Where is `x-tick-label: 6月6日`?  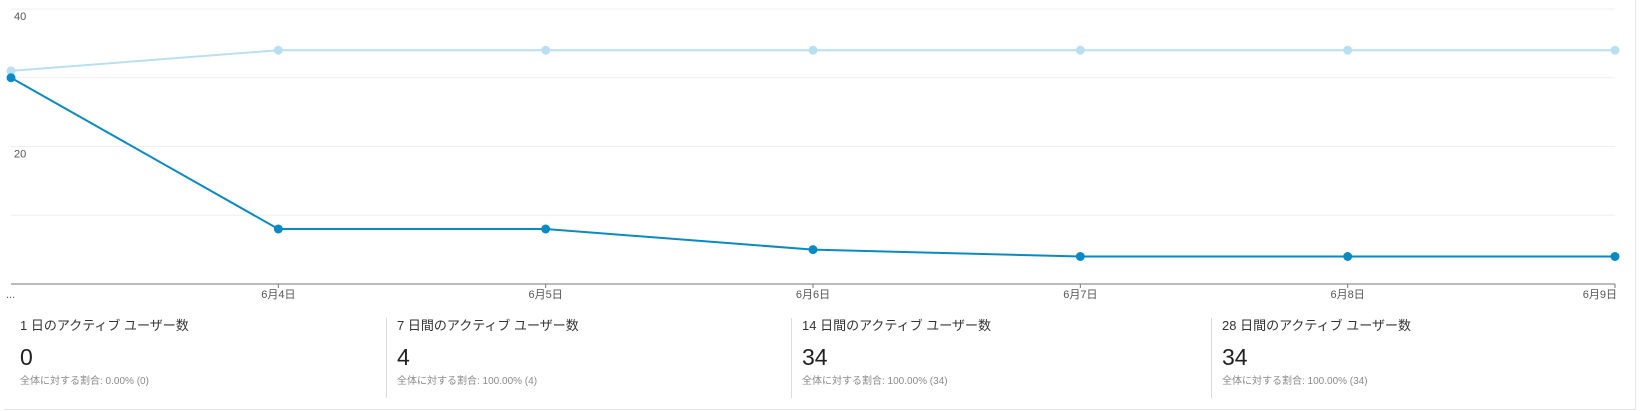
x-tick-label: 6月6日 is located at coordinates (813, 295).